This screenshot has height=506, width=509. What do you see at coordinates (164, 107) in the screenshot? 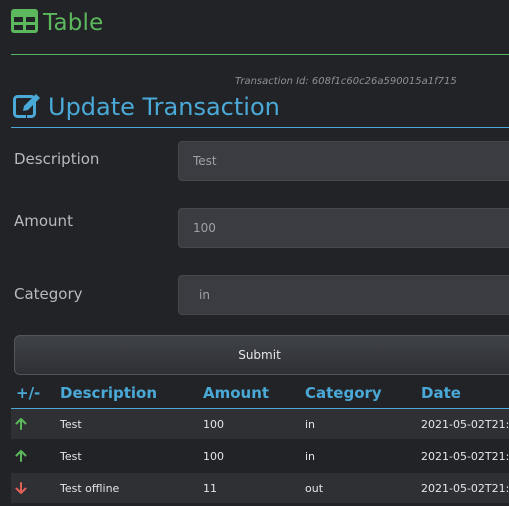
I see `form-title-text: Update Transaction` at bounding box center [164, 107].